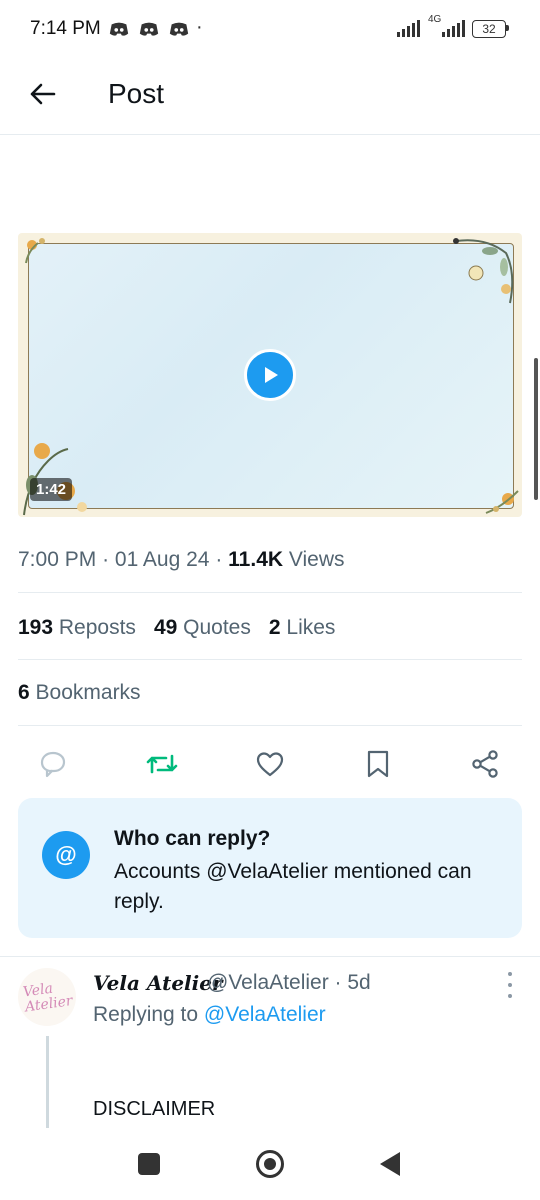 The image size is (540, 1200). I want to click on heart-icon, so click(270, 764).